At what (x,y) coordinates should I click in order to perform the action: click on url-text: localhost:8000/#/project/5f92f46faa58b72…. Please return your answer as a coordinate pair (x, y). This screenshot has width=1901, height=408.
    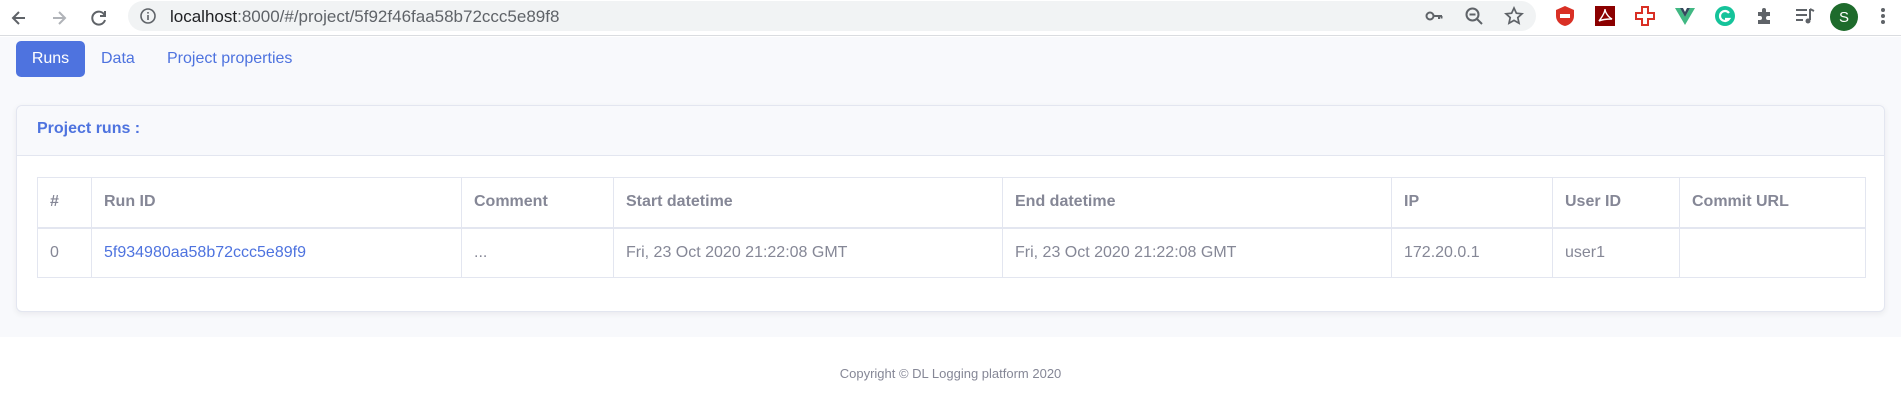
    Looking at the image, I should click on (364, 17).